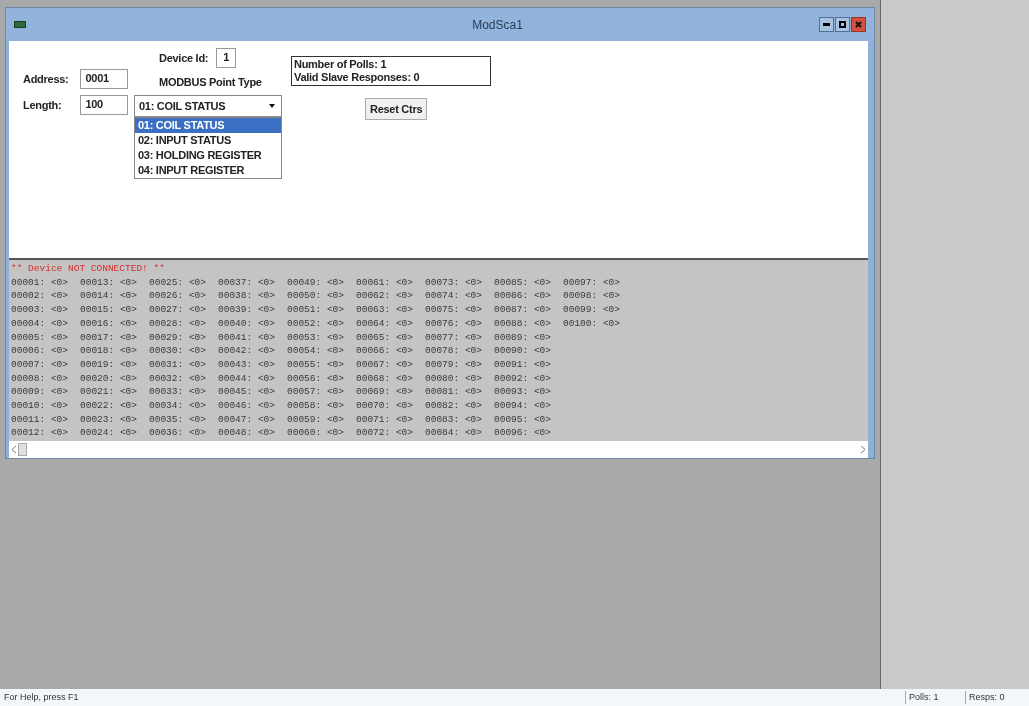 The width and height of the screenshot is (1029, 706). What do you see at coordinates (523, 337) in the screenshot?
I see `register-value: 00089: <0>` at bounding box center [523, 337].